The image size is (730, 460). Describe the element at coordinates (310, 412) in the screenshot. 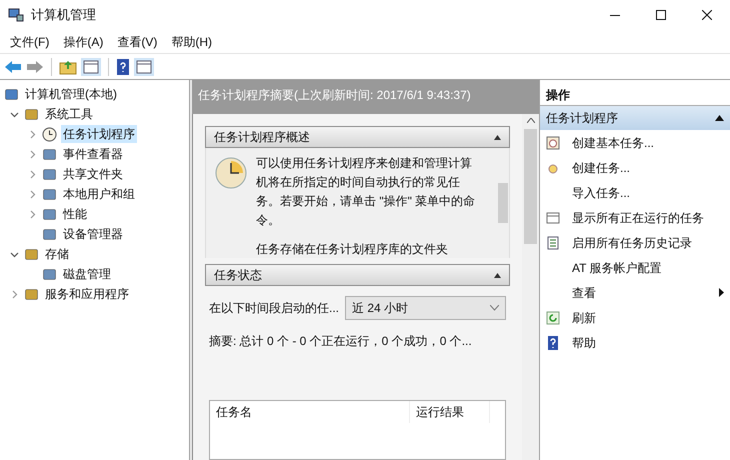

I see `column-header: 任务名` at that location.